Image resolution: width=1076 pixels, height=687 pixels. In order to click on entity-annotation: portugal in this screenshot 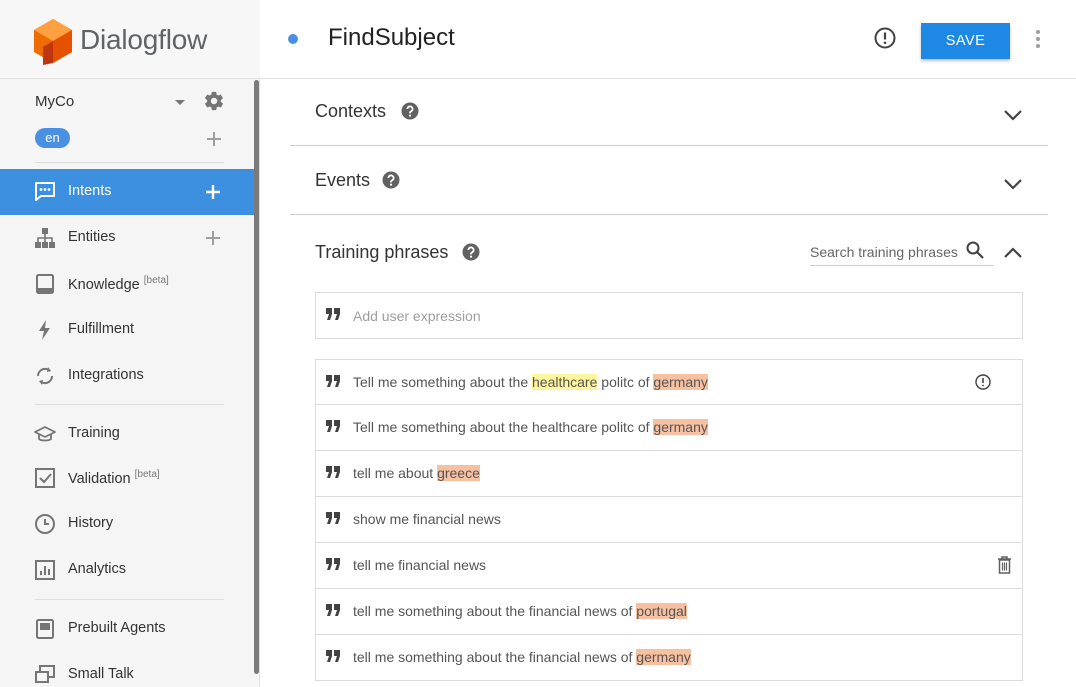, I will do `click(661, 611)`.